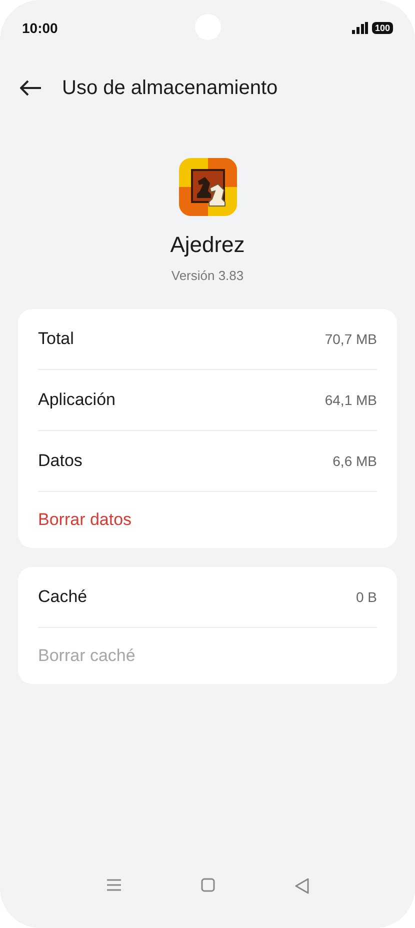 This screenshot has width=415, height=928. Describe the element at coordinates (207, 885) in the screenshot. I see `home-icon` at that location.